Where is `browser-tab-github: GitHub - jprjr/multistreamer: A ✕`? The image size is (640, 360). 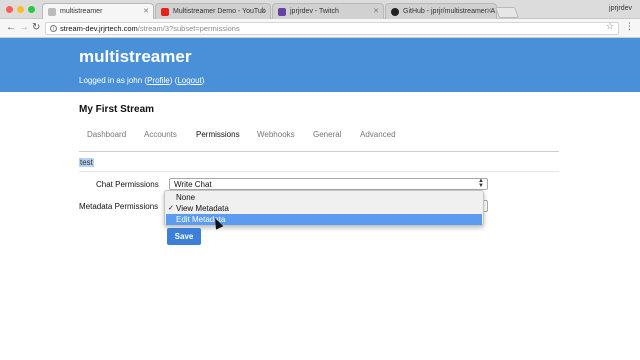
browser-tab-github: GitHub - jprjr/multistreamer: A ✕ is located at coordinates (441, 11).